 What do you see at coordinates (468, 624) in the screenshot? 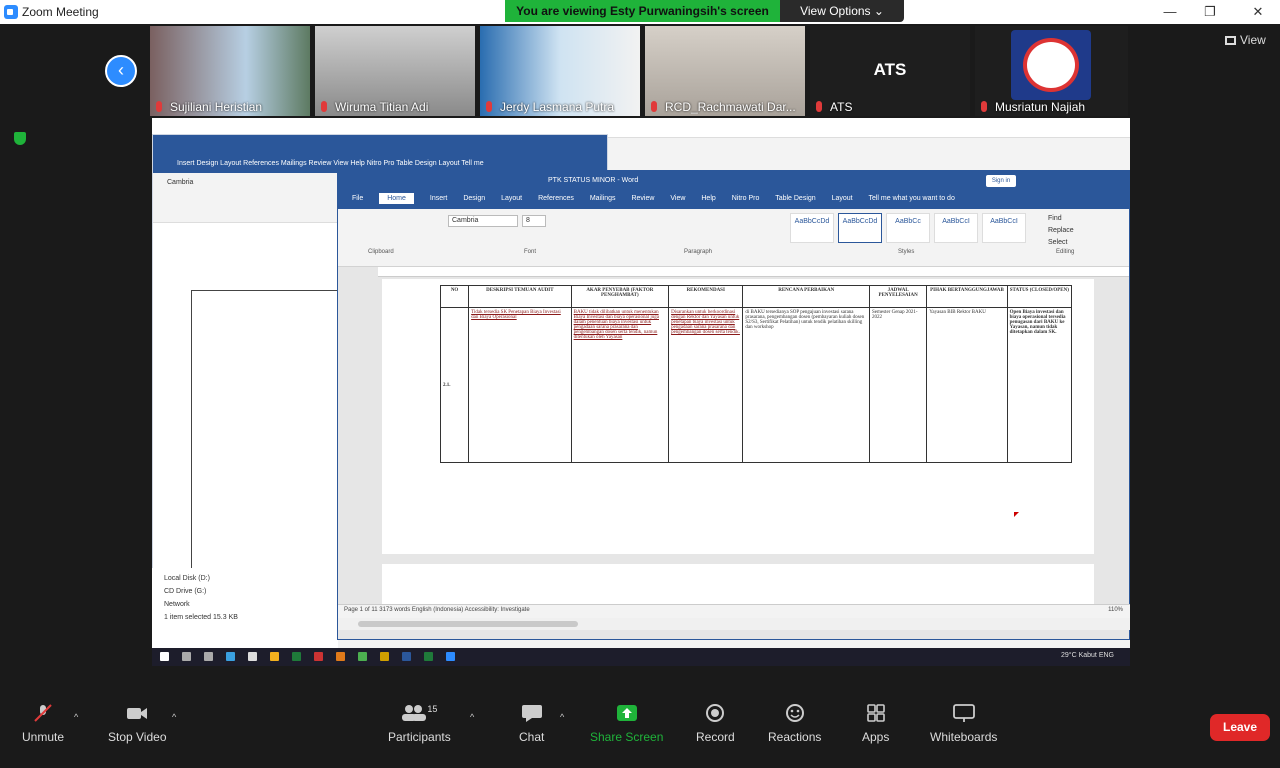
I see `scroll-thumb` at bounding box center [468, 624].